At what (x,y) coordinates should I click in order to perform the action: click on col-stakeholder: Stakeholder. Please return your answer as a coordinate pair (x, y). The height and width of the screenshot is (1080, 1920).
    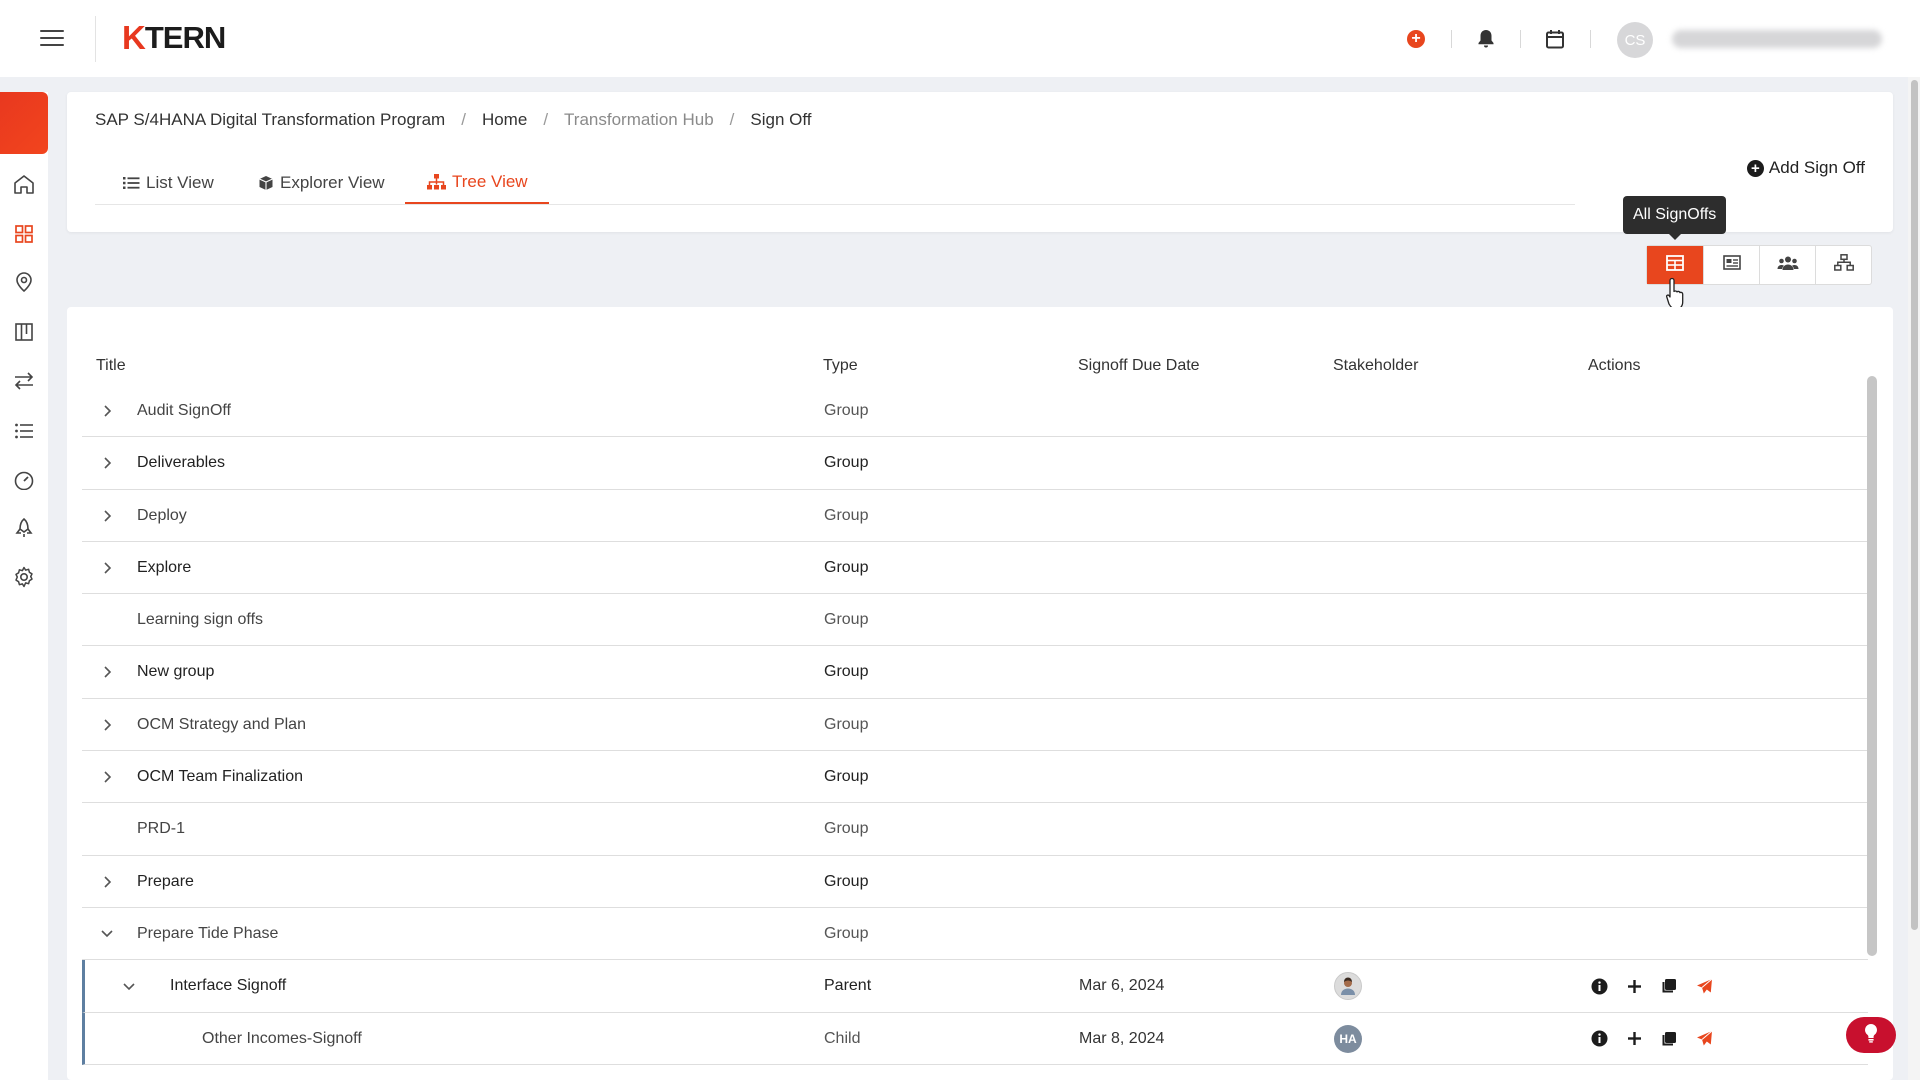
    Looking at the image, I should click on (1375, 366).